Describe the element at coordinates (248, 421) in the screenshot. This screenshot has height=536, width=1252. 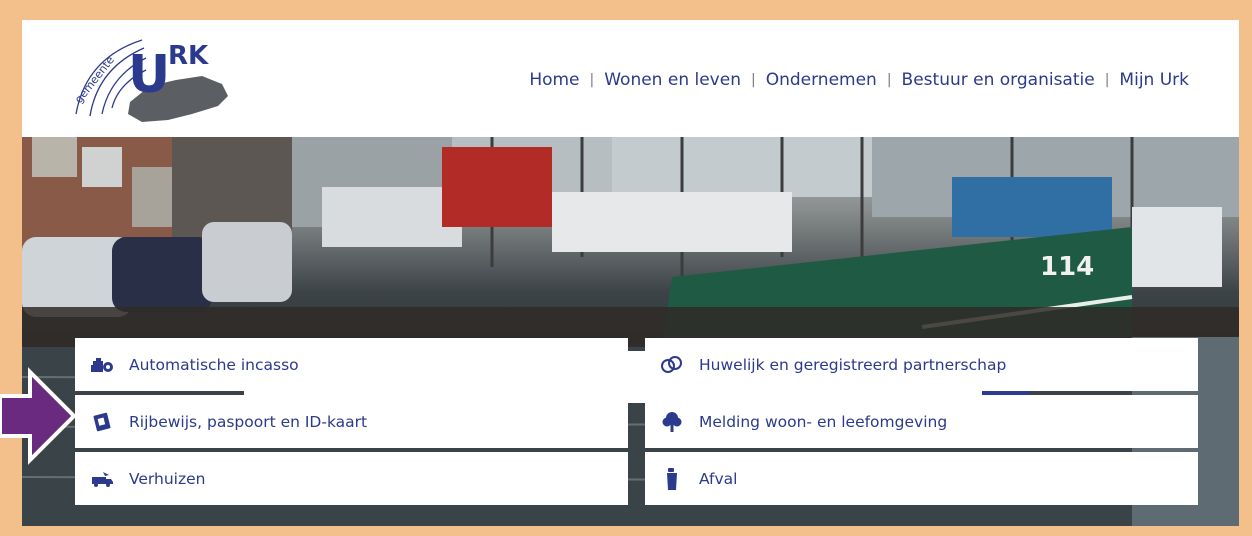
I see `tile-label: Rijbewijs, paspoort en ID-kaart` at that location.